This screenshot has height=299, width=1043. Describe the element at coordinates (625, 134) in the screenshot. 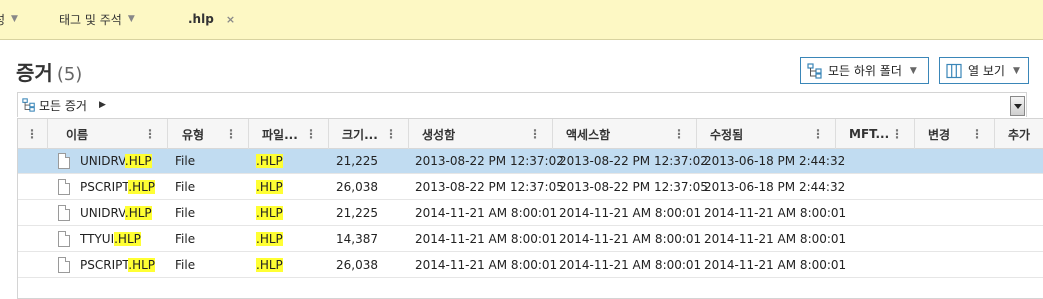

I see `column-header-accessed: 액세스함 ⋮` at that location.